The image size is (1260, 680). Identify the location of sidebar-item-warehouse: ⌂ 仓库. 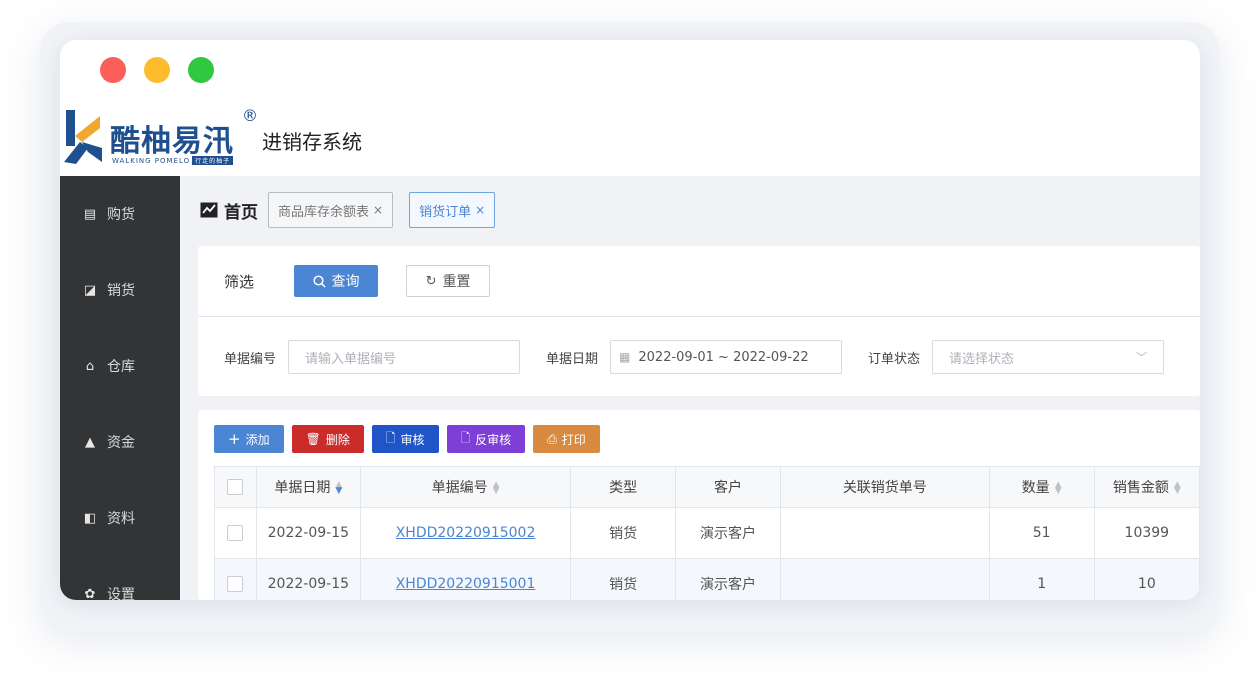
(120, 366).